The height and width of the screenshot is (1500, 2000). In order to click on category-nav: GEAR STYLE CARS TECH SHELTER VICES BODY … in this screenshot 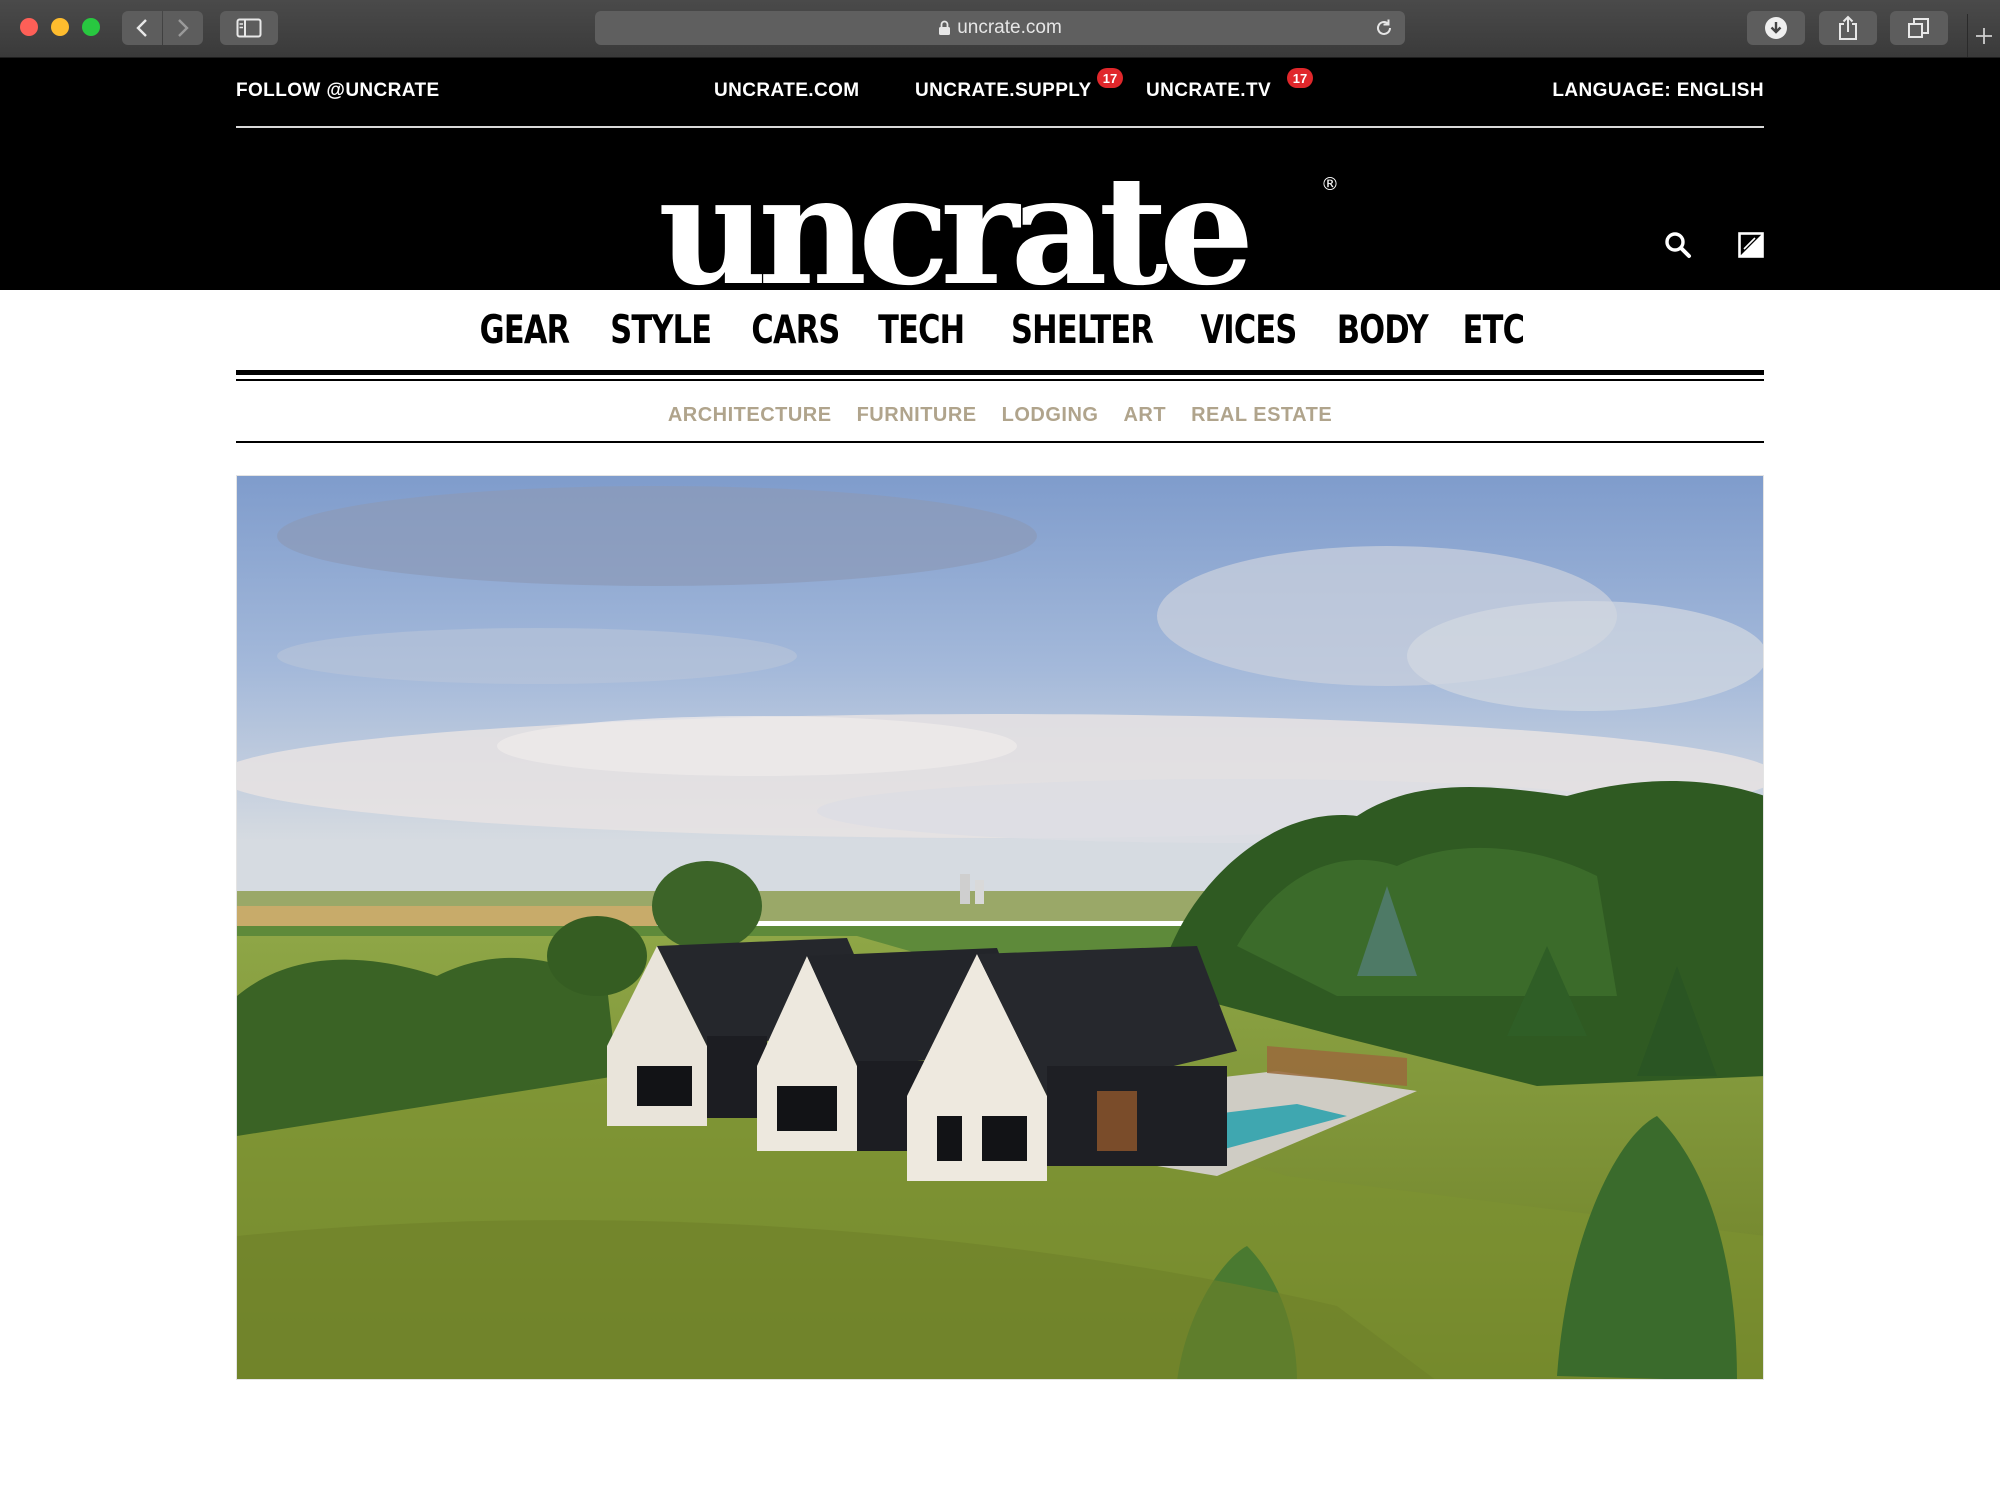, I will do `click(1000, 330)`.